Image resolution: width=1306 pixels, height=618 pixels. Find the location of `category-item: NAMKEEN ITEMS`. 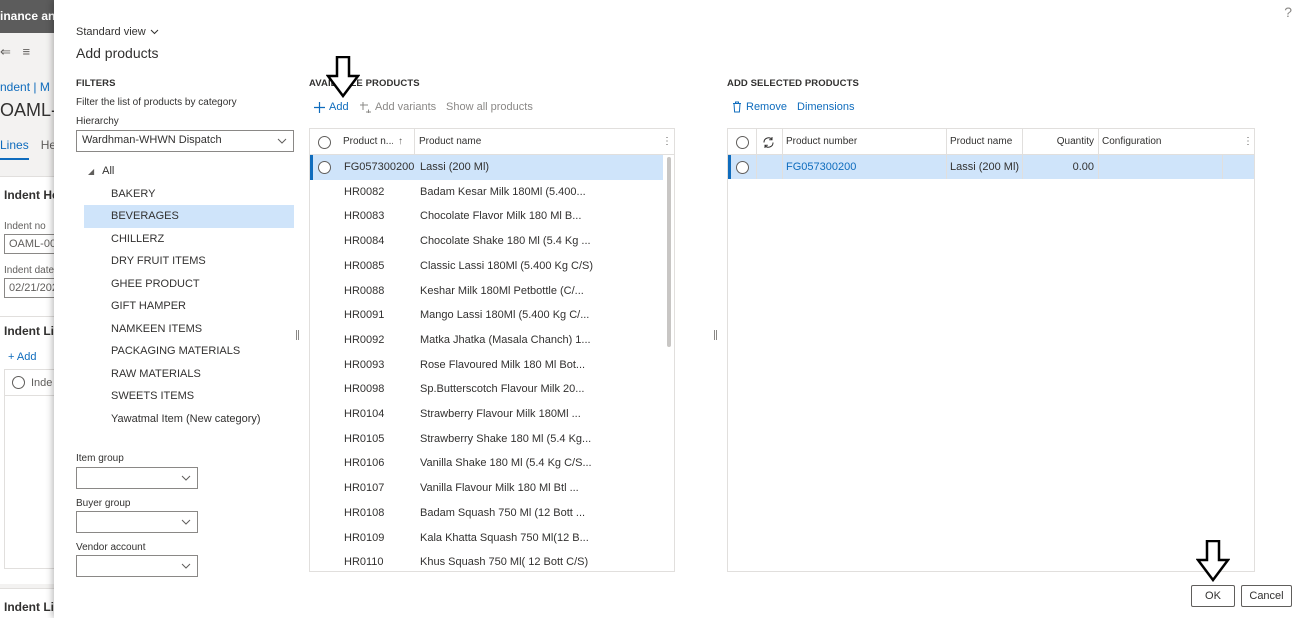

category-item: NAMKEEN ITEMS is located at coordinates (189, 329).